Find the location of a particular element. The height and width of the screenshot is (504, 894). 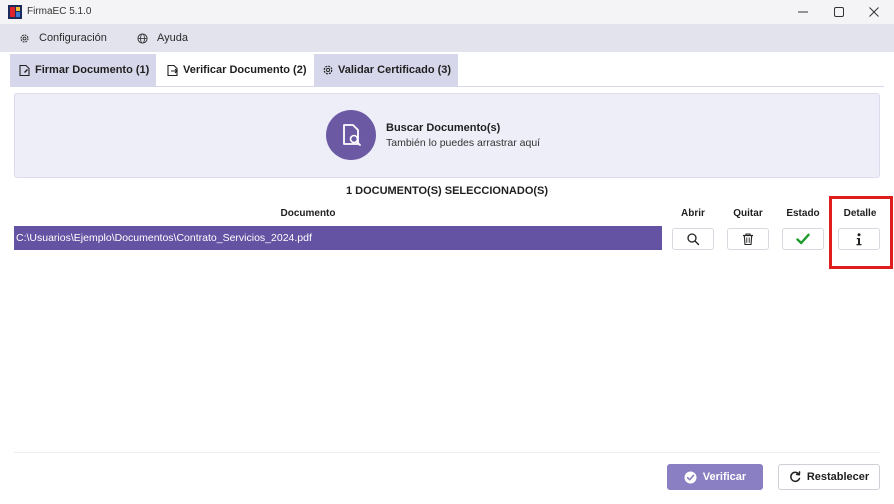

reset-button-label: Restablecer is located at coordinates (838, 477).